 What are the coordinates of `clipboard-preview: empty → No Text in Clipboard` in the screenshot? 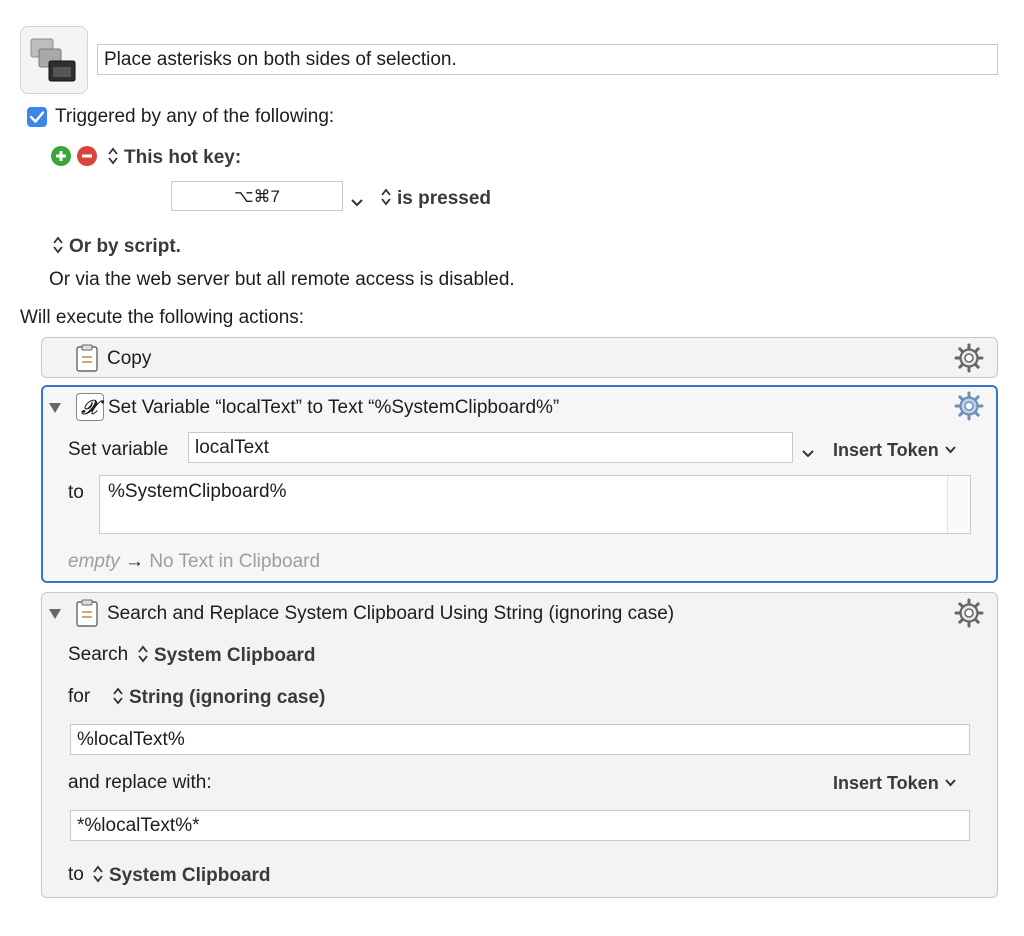 It's located at (194, 562).